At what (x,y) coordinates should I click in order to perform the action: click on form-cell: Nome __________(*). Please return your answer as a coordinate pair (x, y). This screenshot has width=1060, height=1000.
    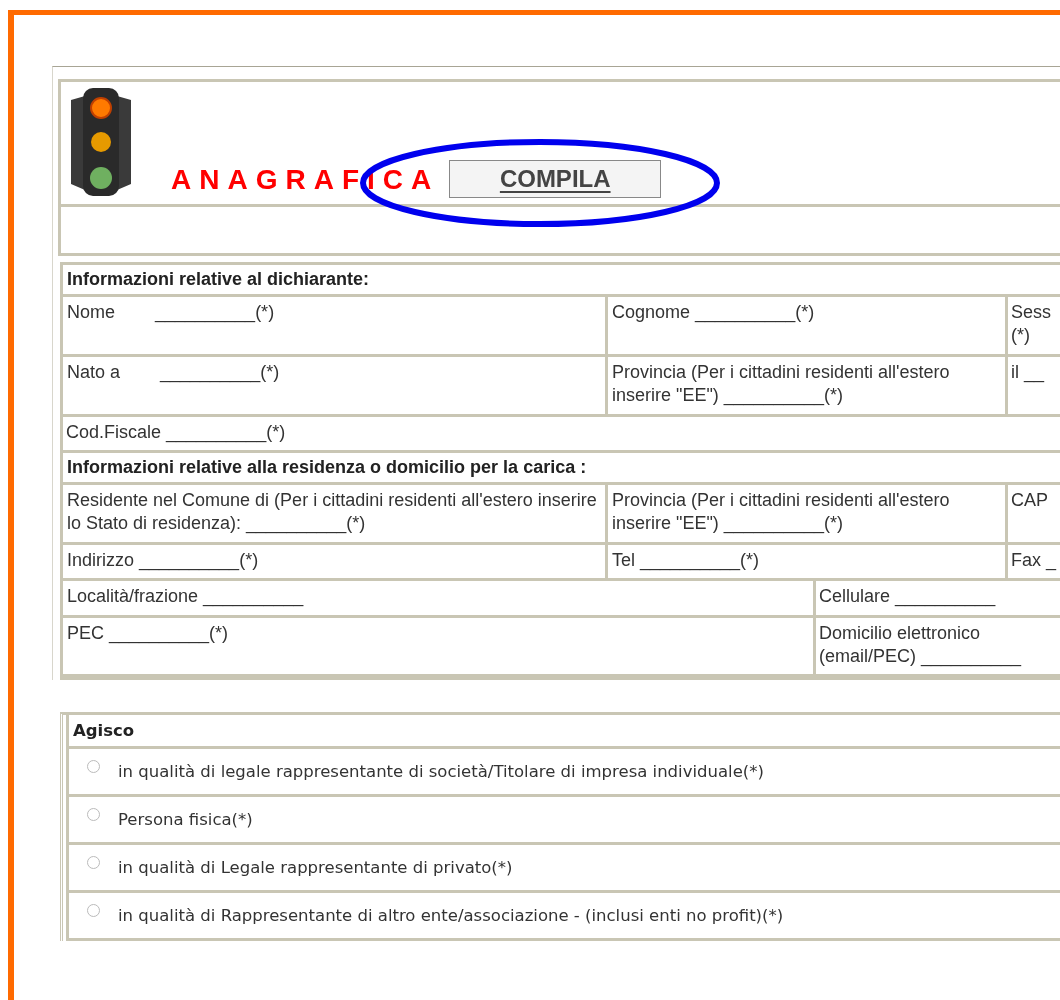
    Looking at the image, I should click on (335, 325).